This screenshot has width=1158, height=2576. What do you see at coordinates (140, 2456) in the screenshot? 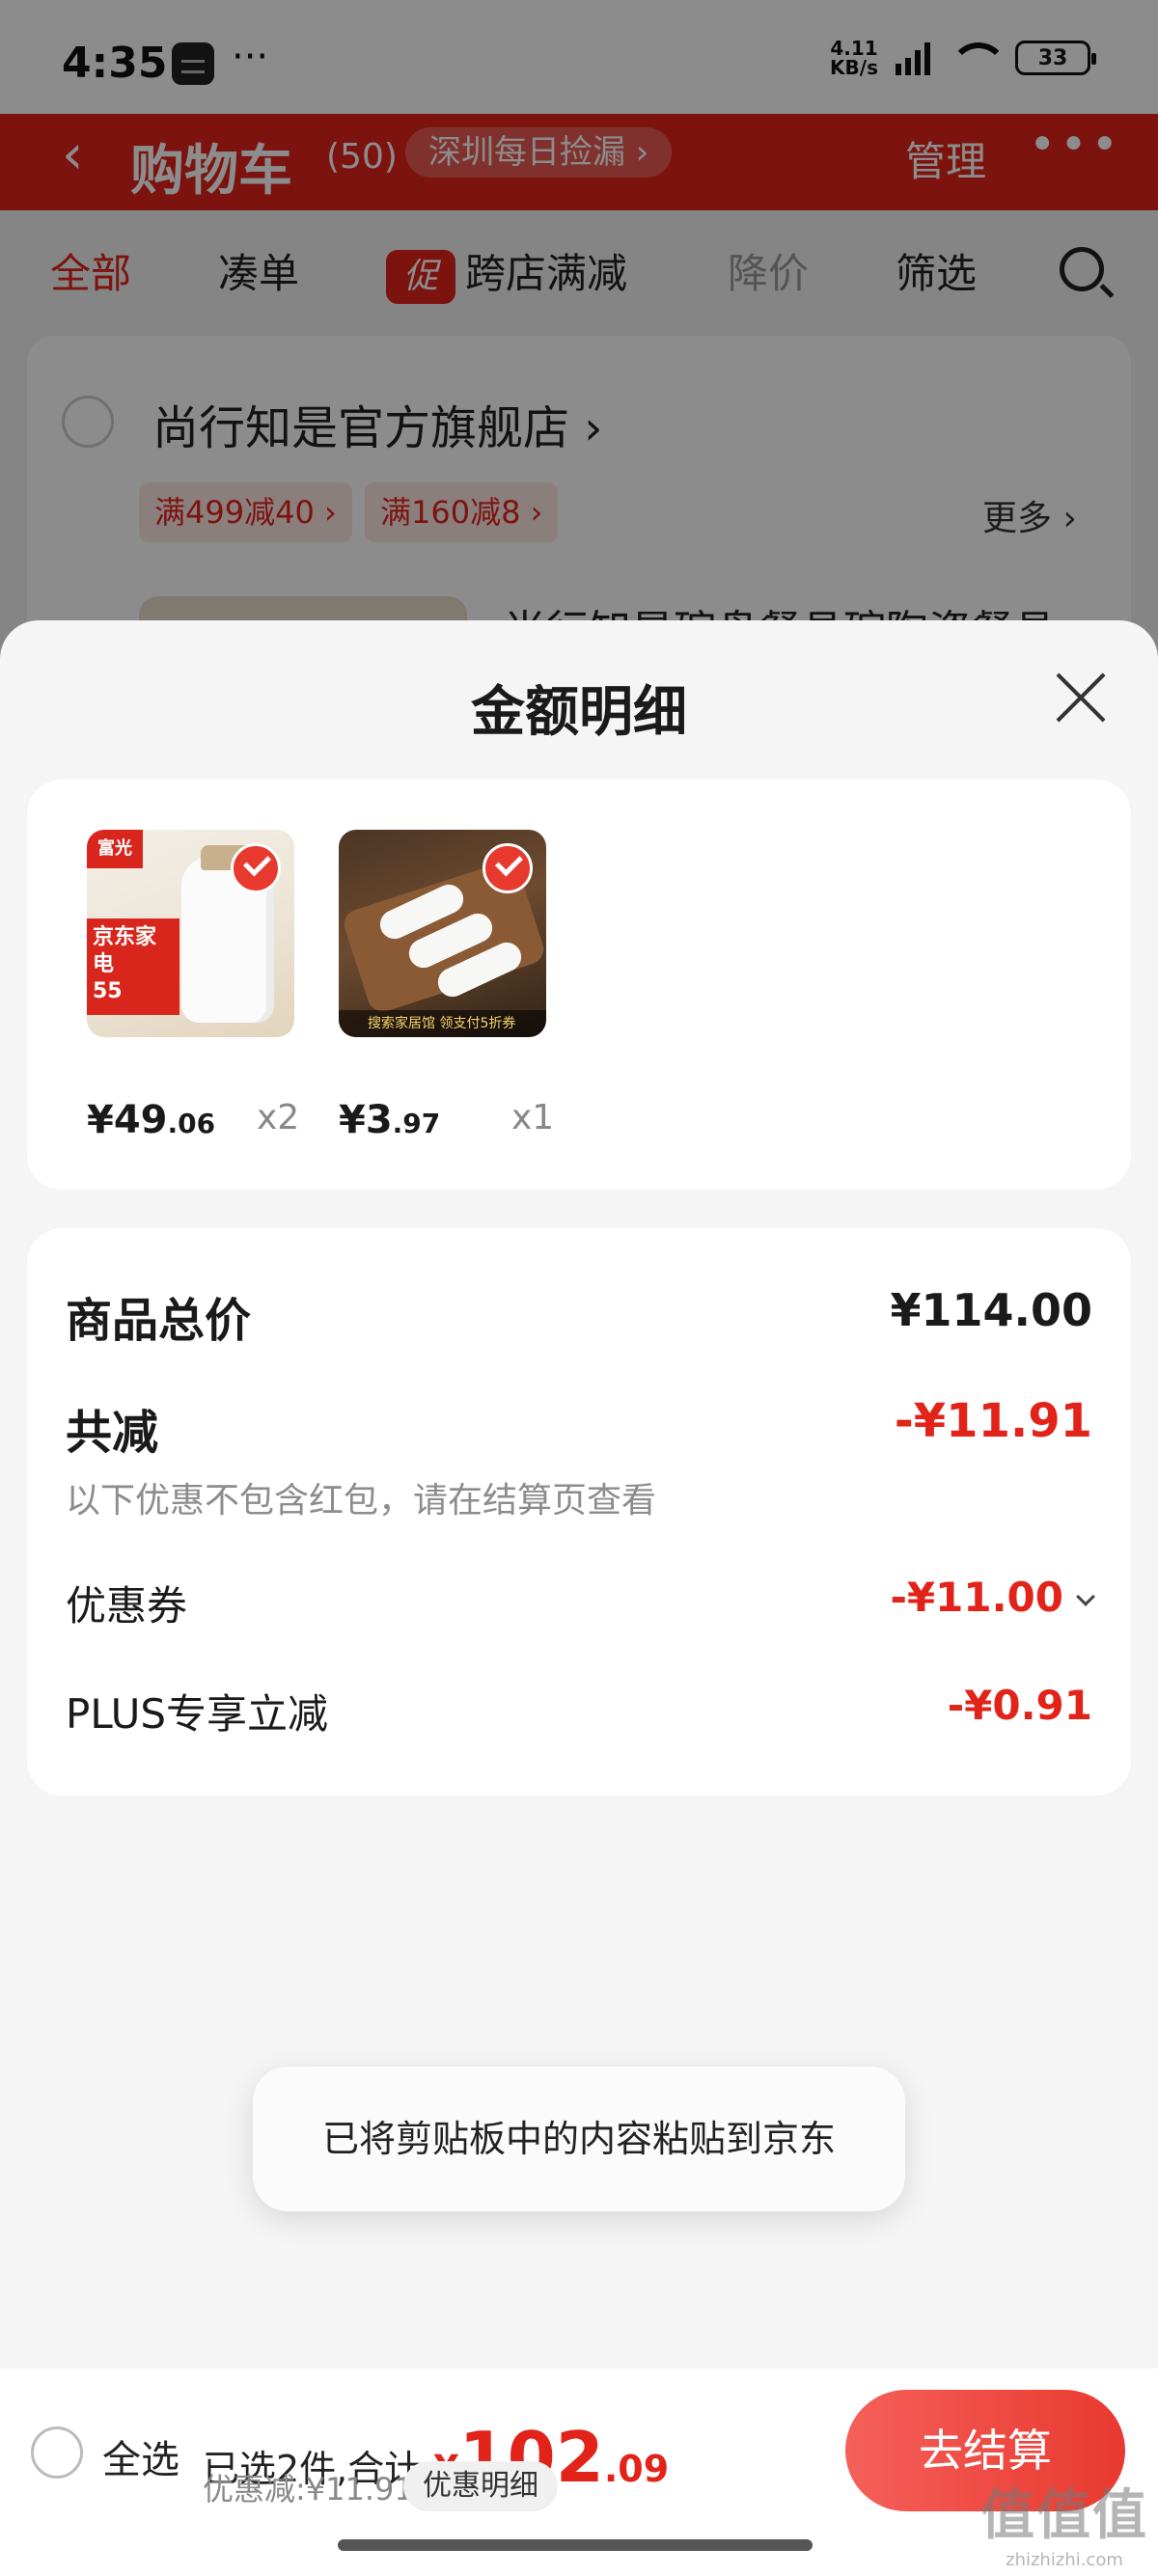
I see `select-all-label: 全选` at bounding box center [140, 2456].